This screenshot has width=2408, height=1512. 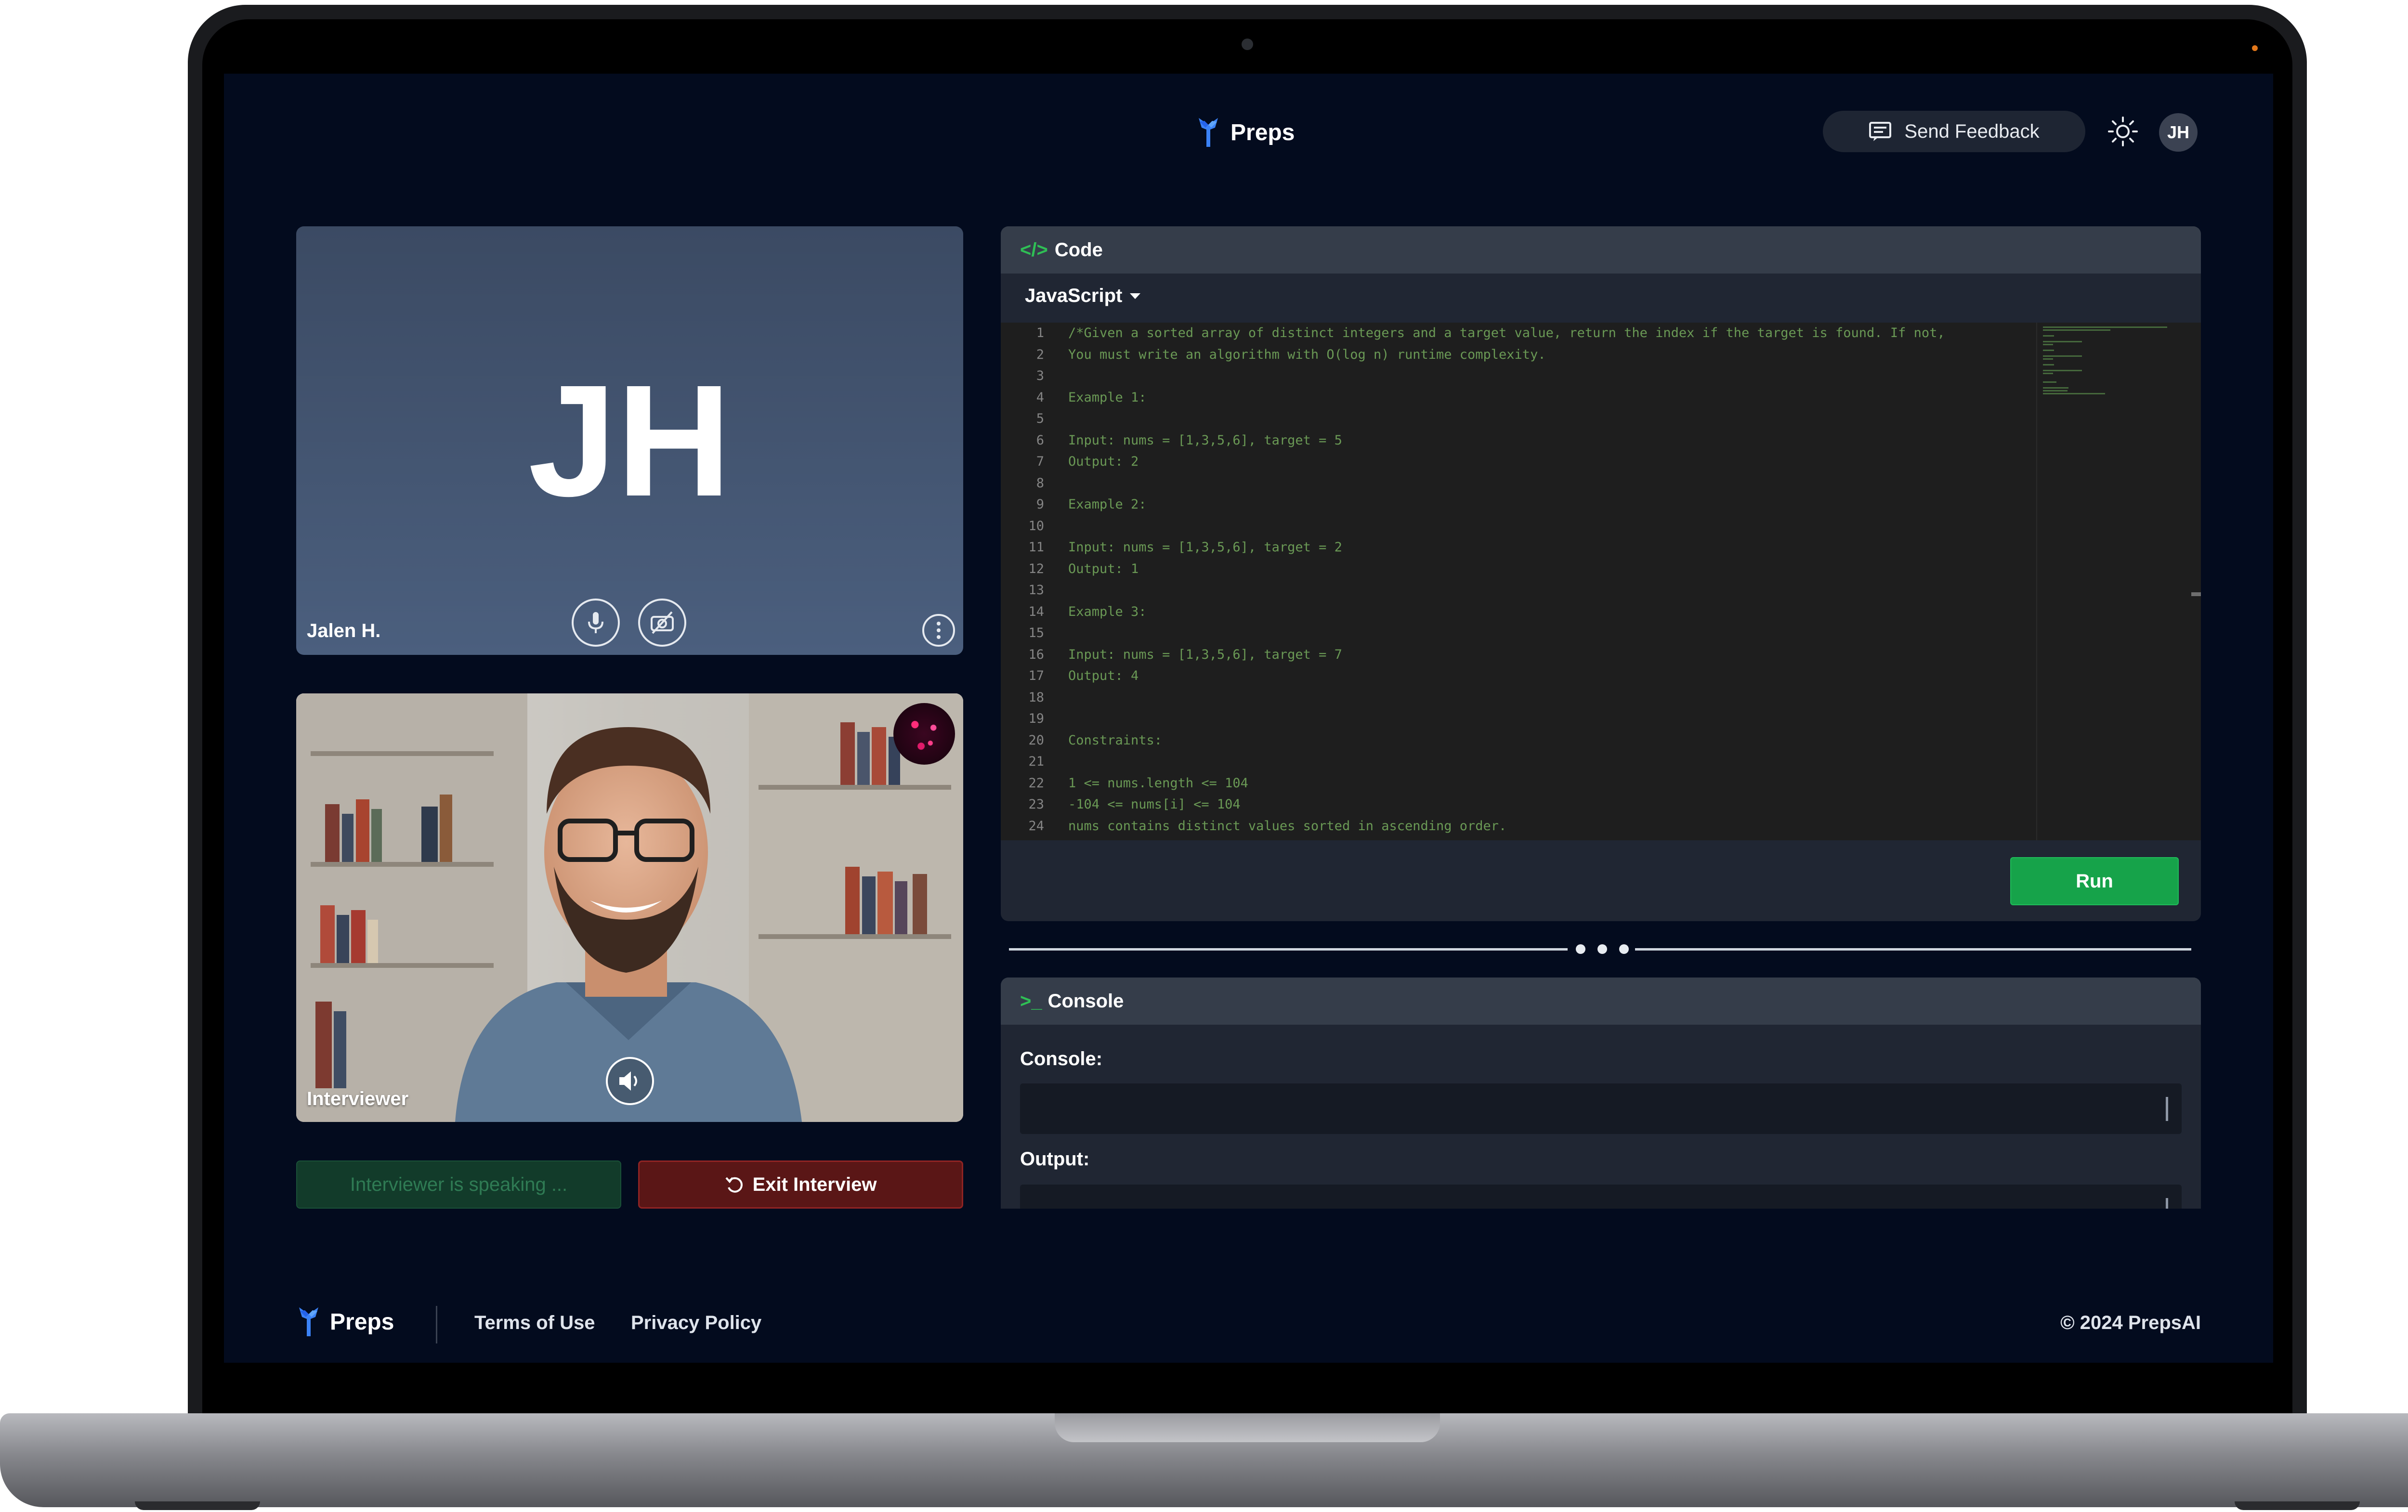 What do you see at coordinates (1516, 698) in the screenshot?
I see `code-line: 18` at bounding box center [1516, 698].